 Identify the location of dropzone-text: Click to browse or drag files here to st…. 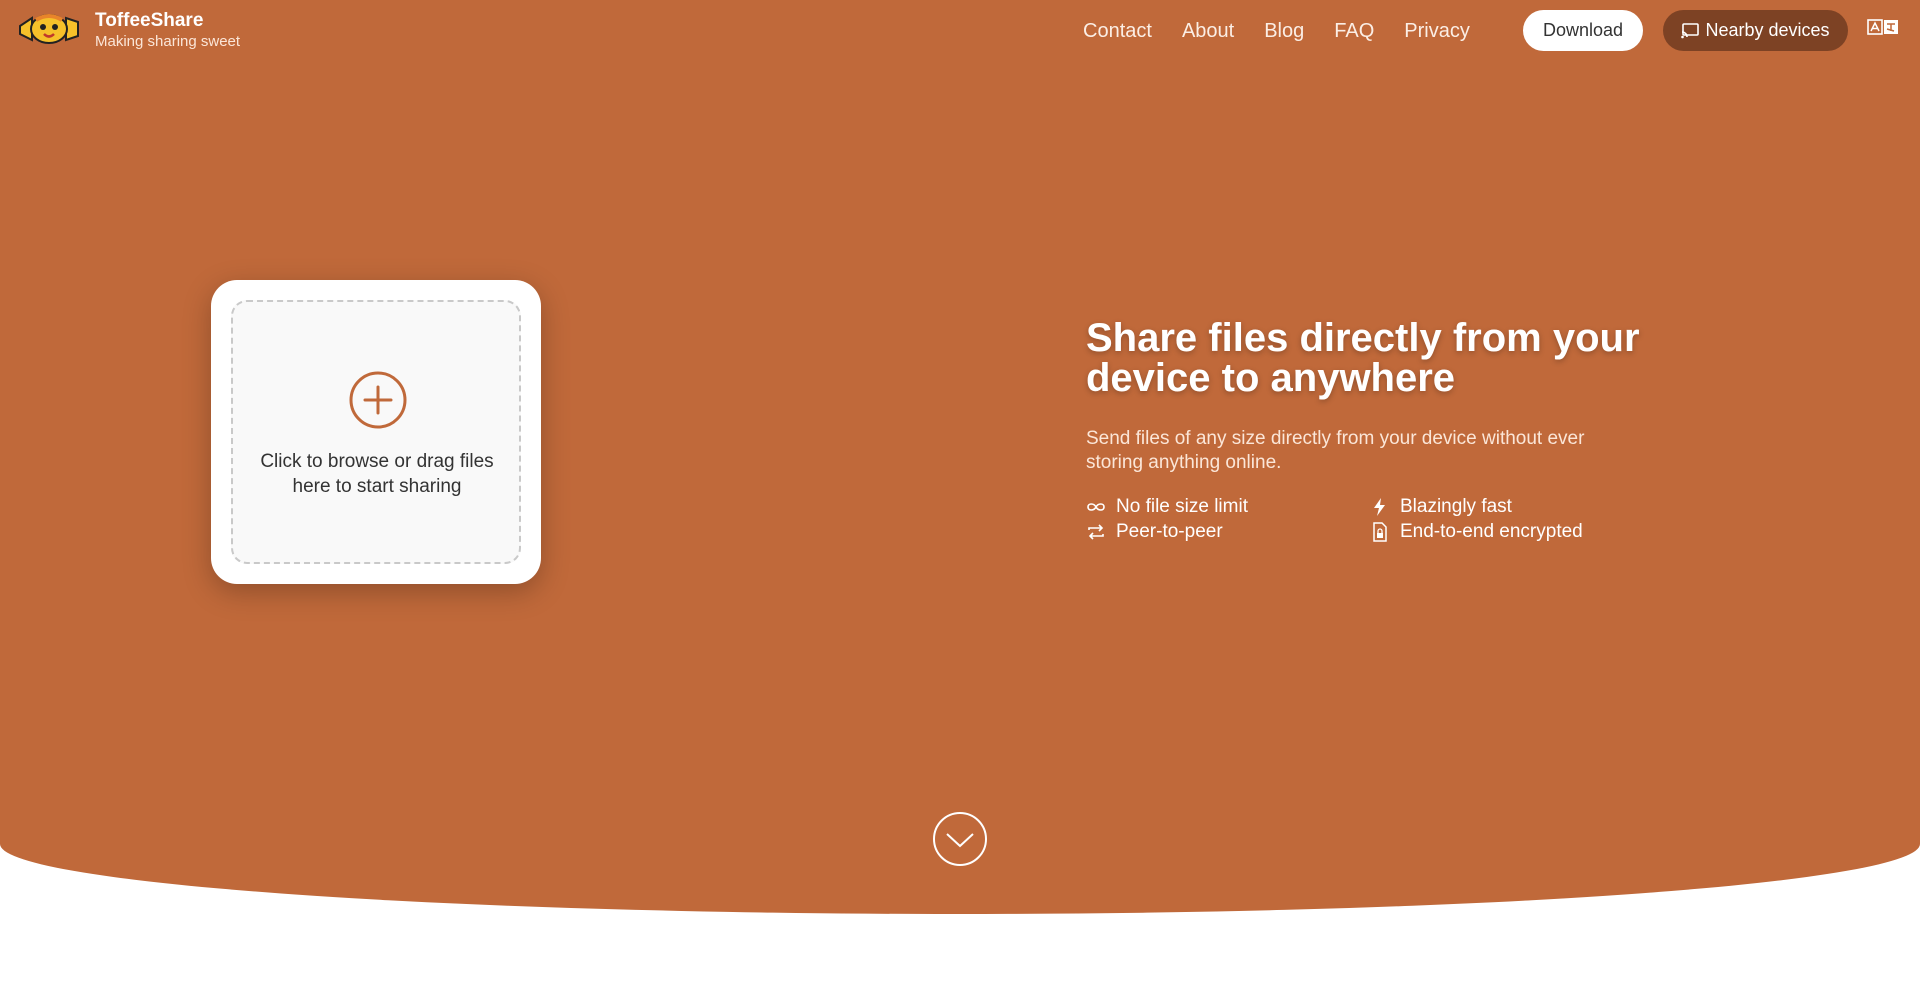
(377, 474).